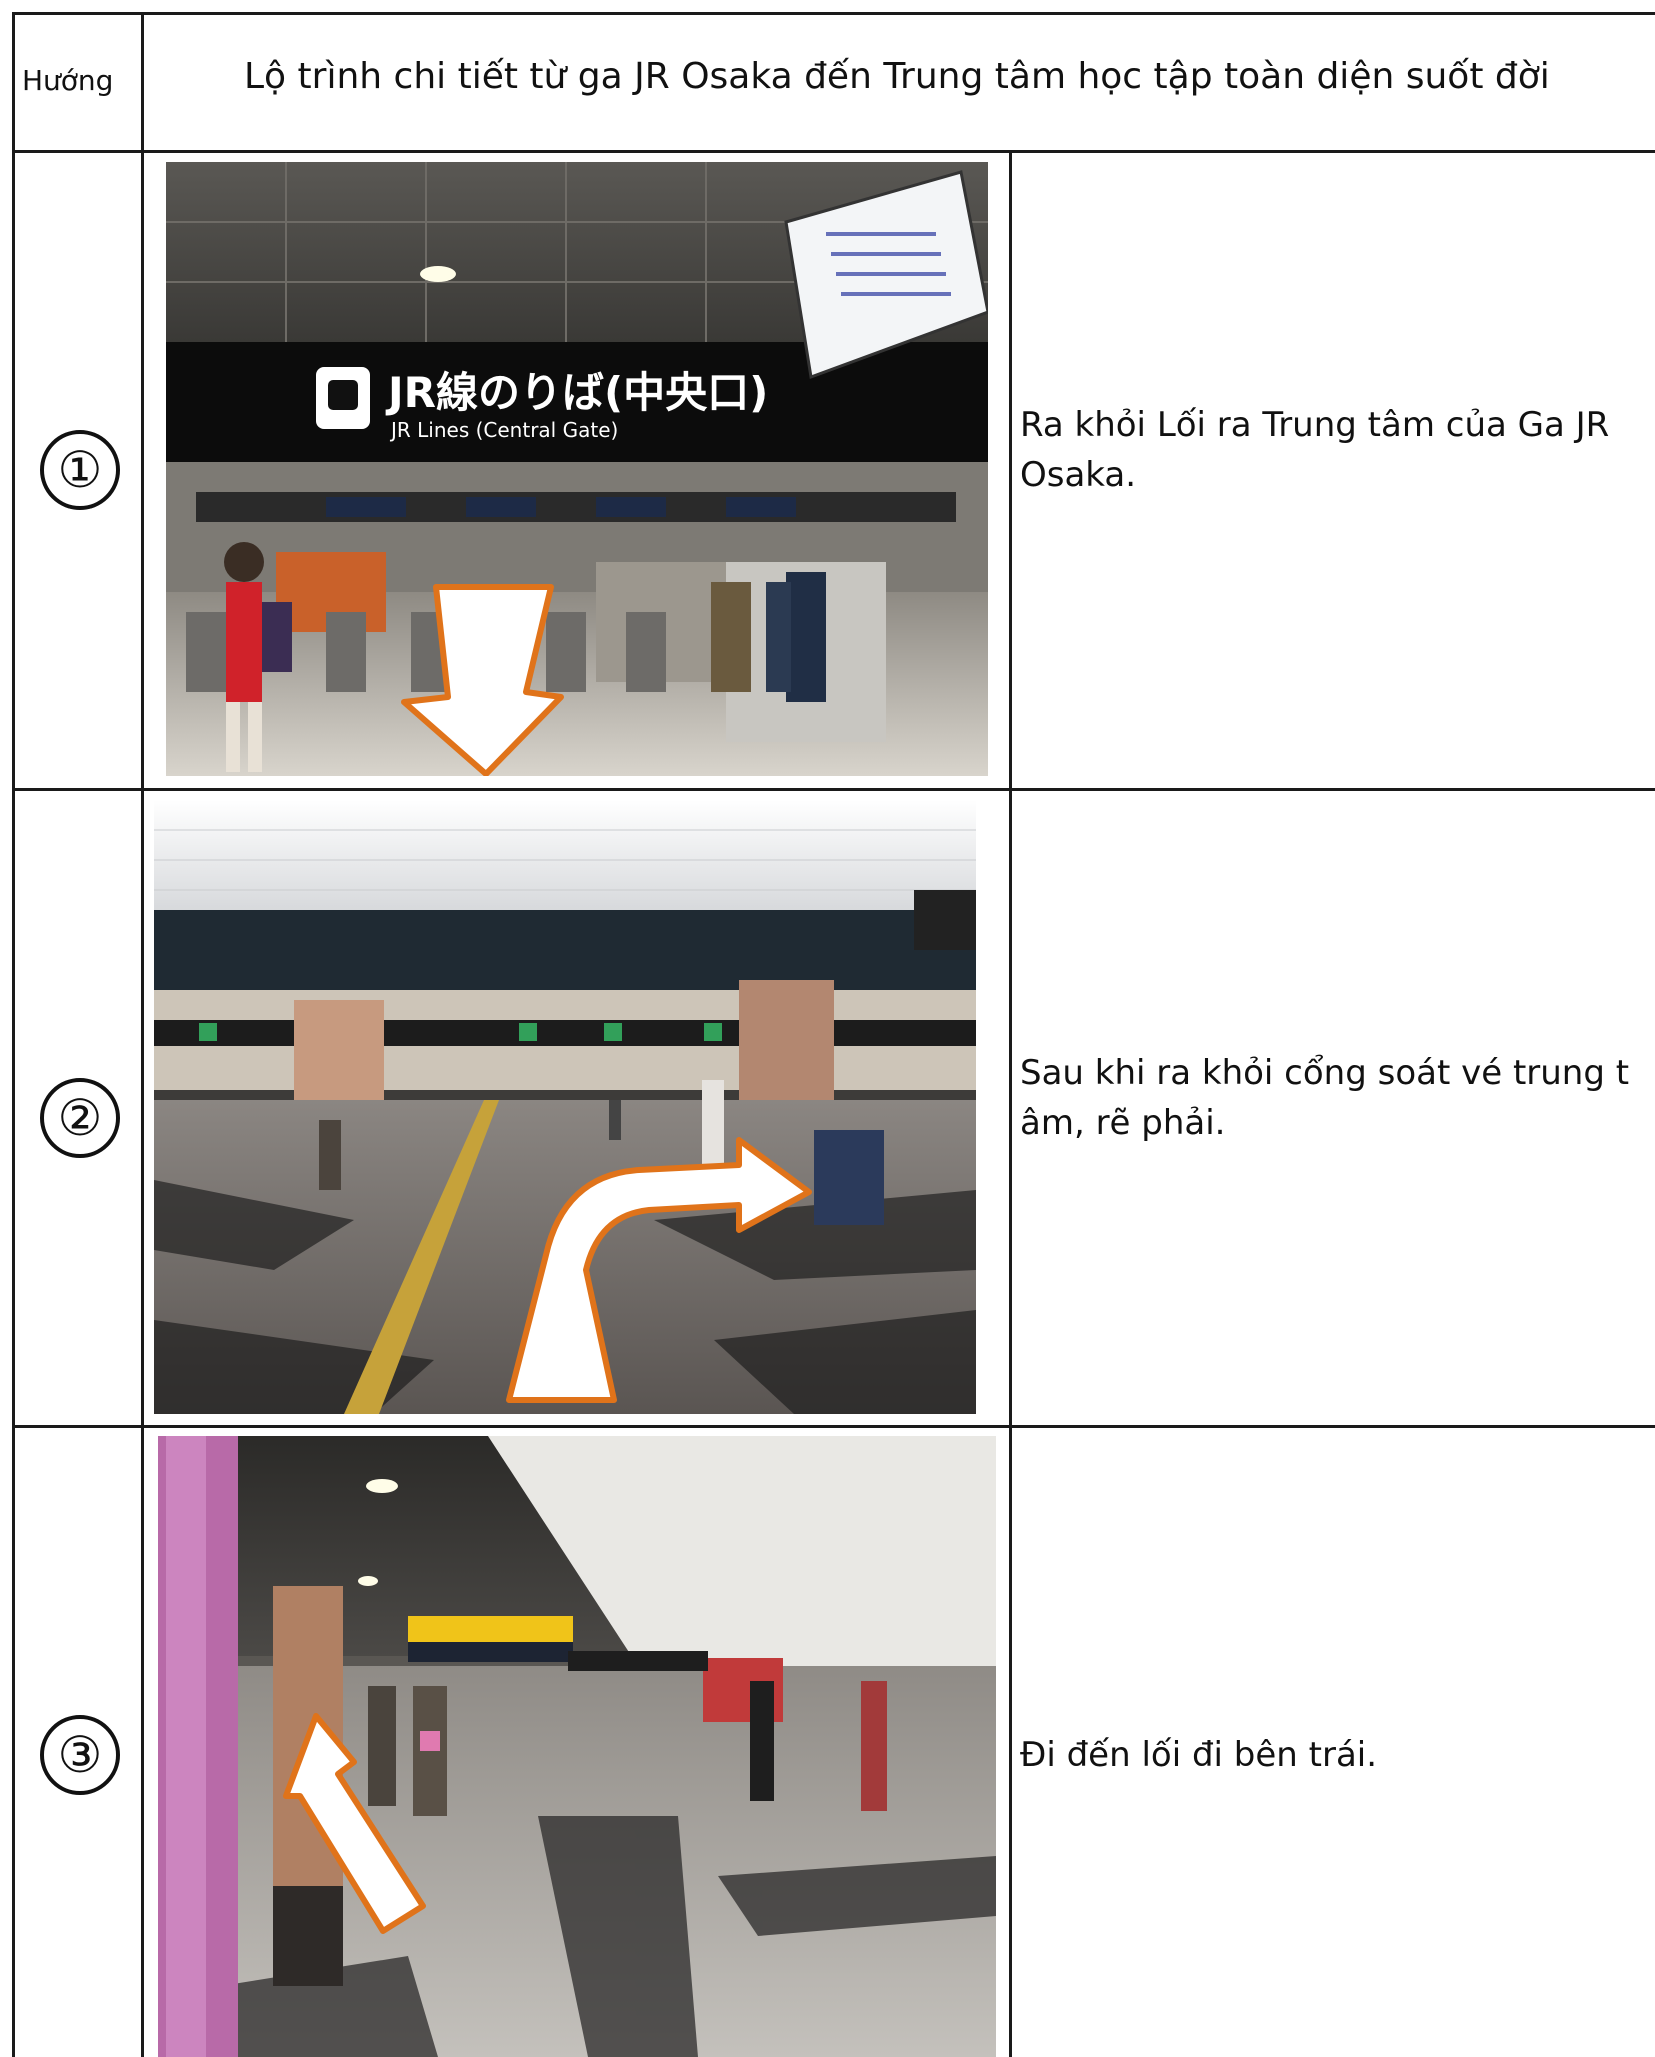 The image size is (1655, 2057). I want to click on direction-header: Hướng, so click(68, 80).